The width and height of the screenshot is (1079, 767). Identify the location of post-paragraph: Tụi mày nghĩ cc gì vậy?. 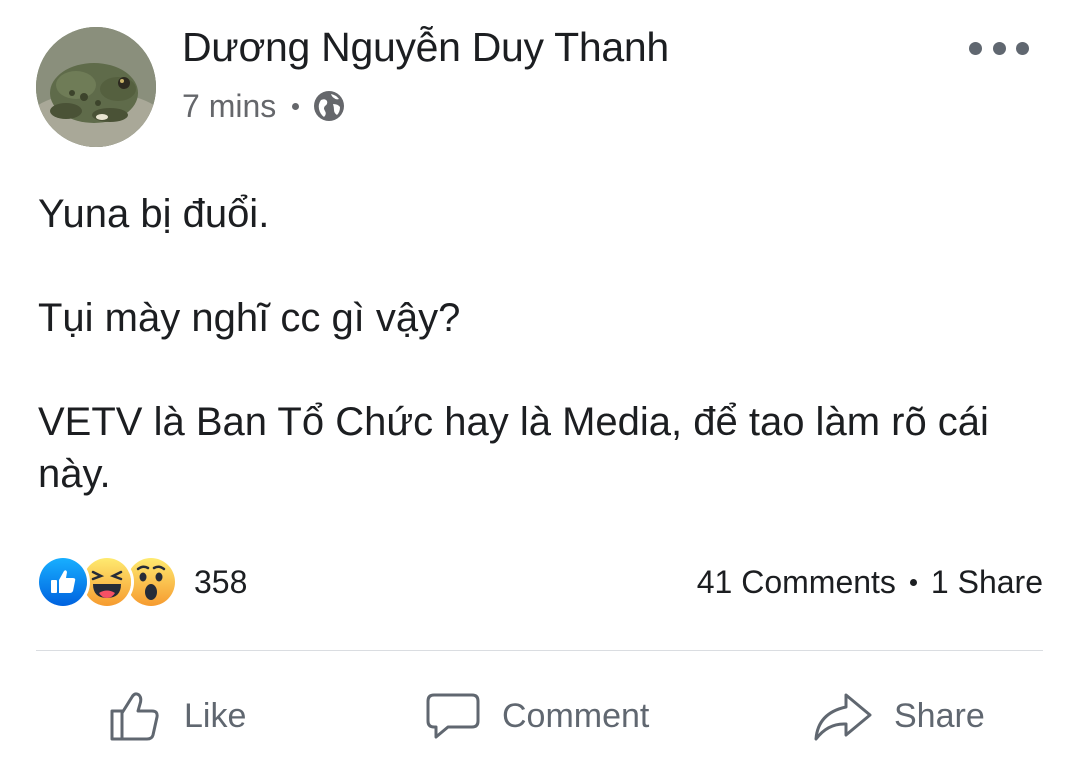
(249, 318).